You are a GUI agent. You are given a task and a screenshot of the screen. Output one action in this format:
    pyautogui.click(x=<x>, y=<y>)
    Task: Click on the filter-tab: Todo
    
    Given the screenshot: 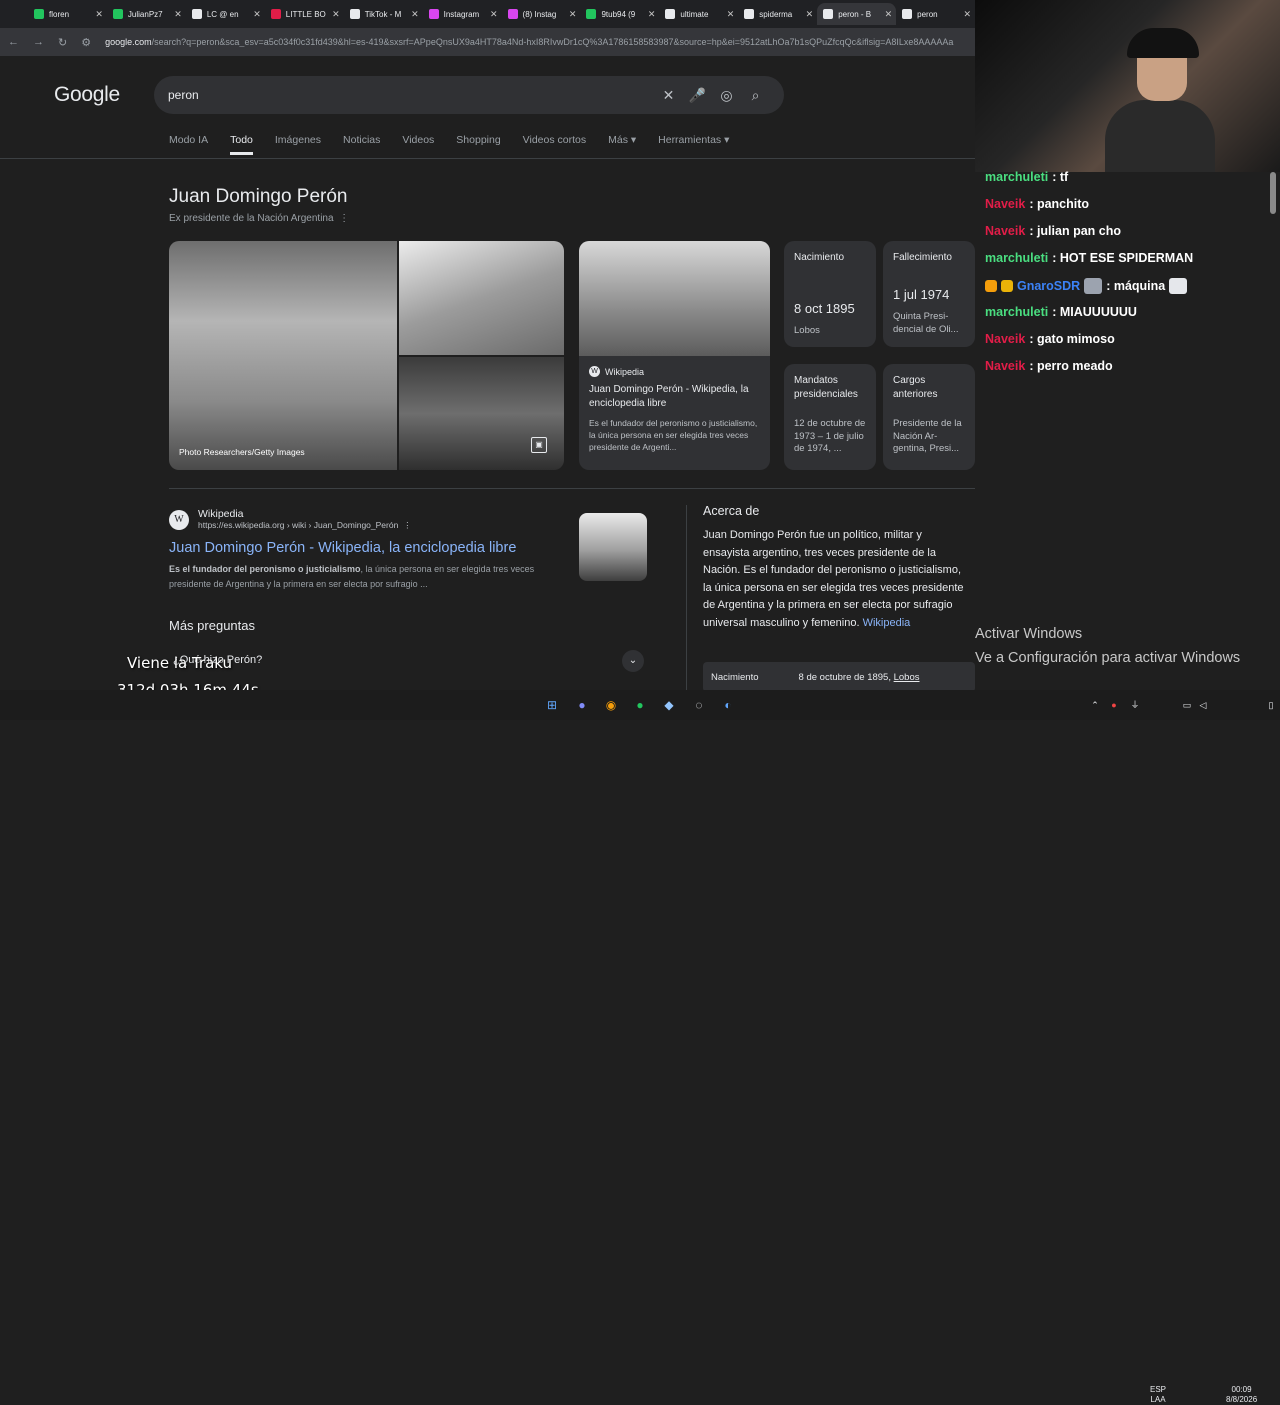 What is the action you would take?
    pyautogui.click(x=241, y=144)
    